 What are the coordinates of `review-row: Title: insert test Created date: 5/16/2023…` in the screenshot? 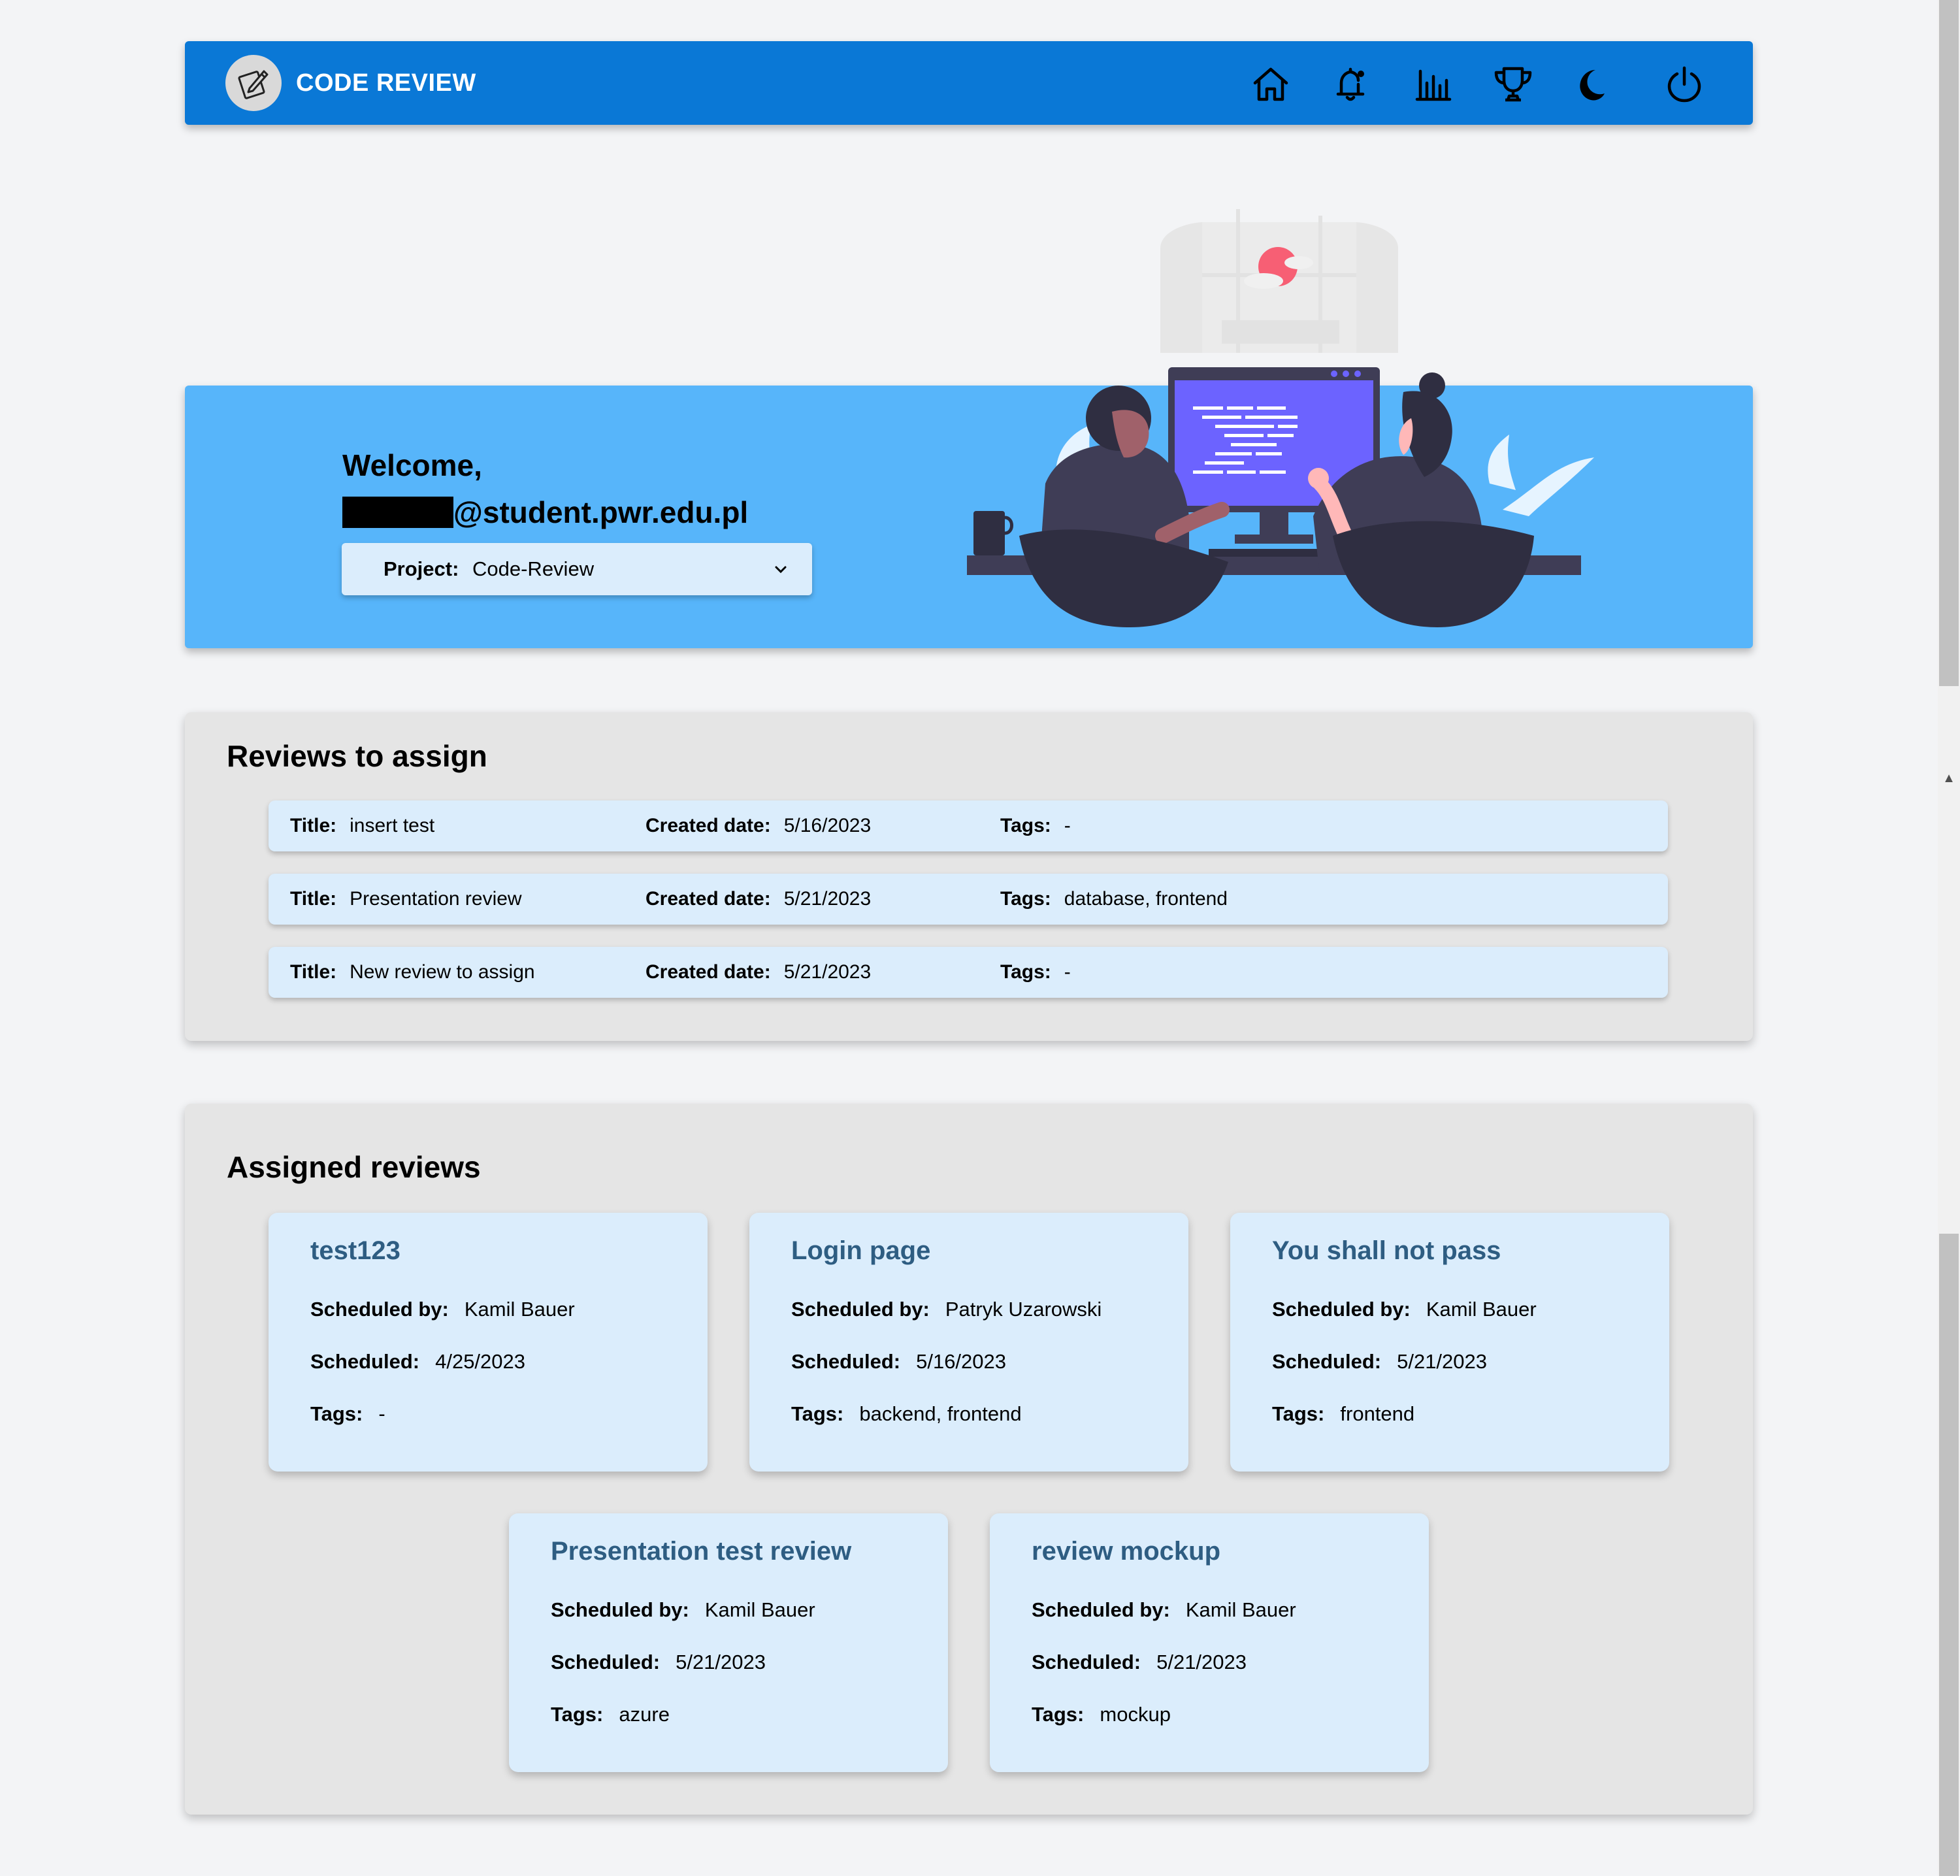 It's located at (968, 825).